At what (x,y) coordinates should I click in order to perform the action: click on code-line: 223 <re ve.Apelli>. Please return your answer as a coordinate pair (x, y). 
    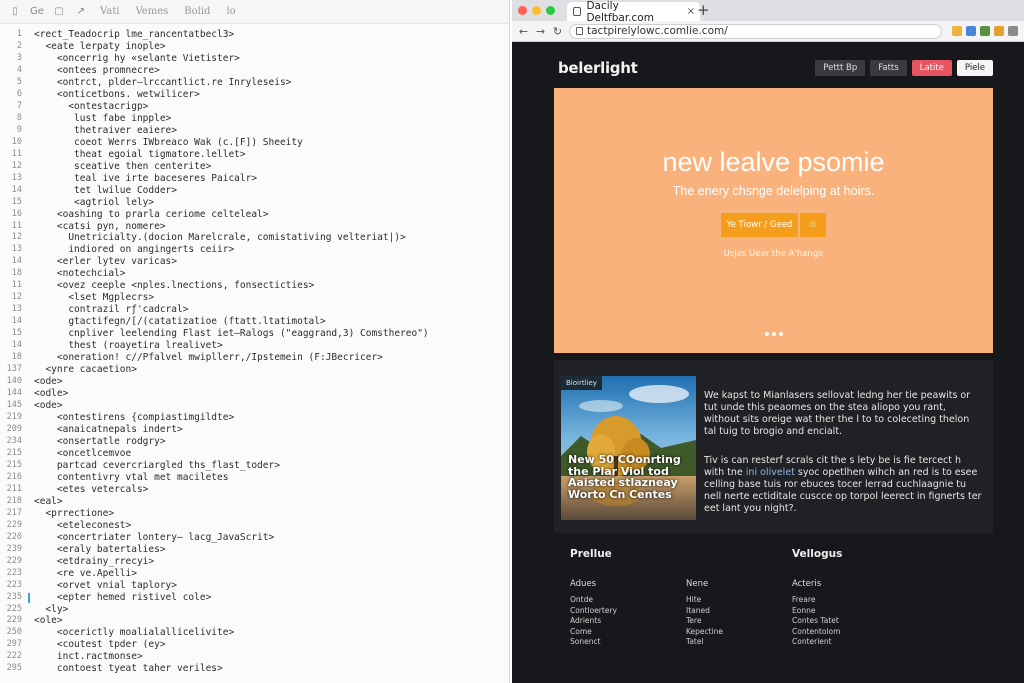
    Looking at the image, I should click on (254, 574).